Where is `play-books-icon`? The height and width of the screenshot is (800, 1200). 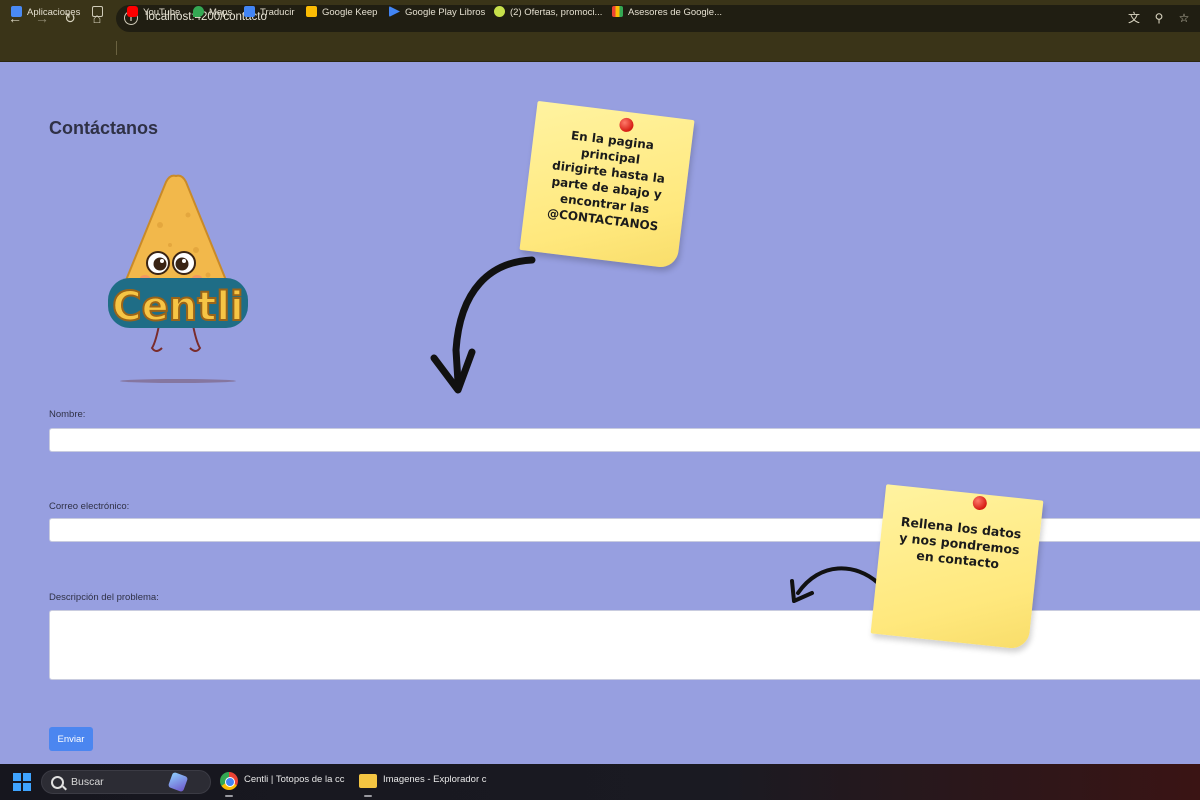
play-books-icon is located at coordinates (394, 11).